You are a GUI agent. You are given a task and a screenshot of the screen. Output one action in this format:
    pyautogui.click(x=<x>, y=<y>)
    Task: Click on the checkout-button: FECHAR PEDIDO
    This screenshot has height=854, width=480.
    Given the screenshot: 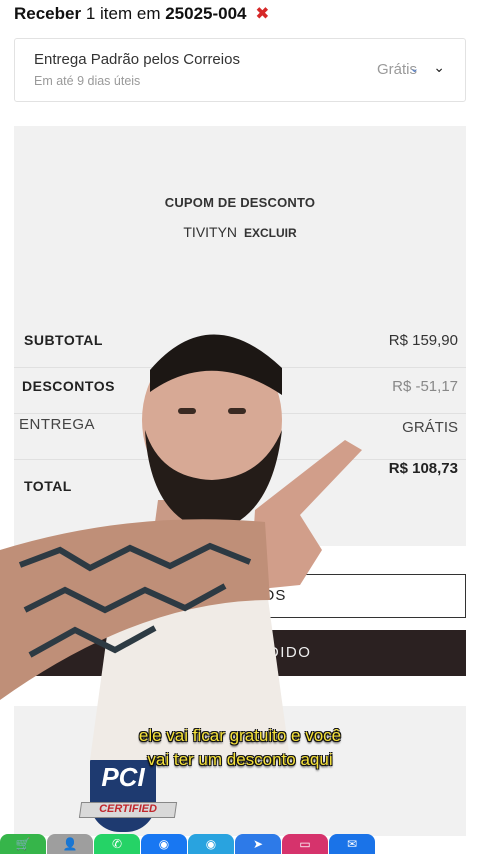 What is the action you would take?
    pyautogui.click(x=240, y=653)
    